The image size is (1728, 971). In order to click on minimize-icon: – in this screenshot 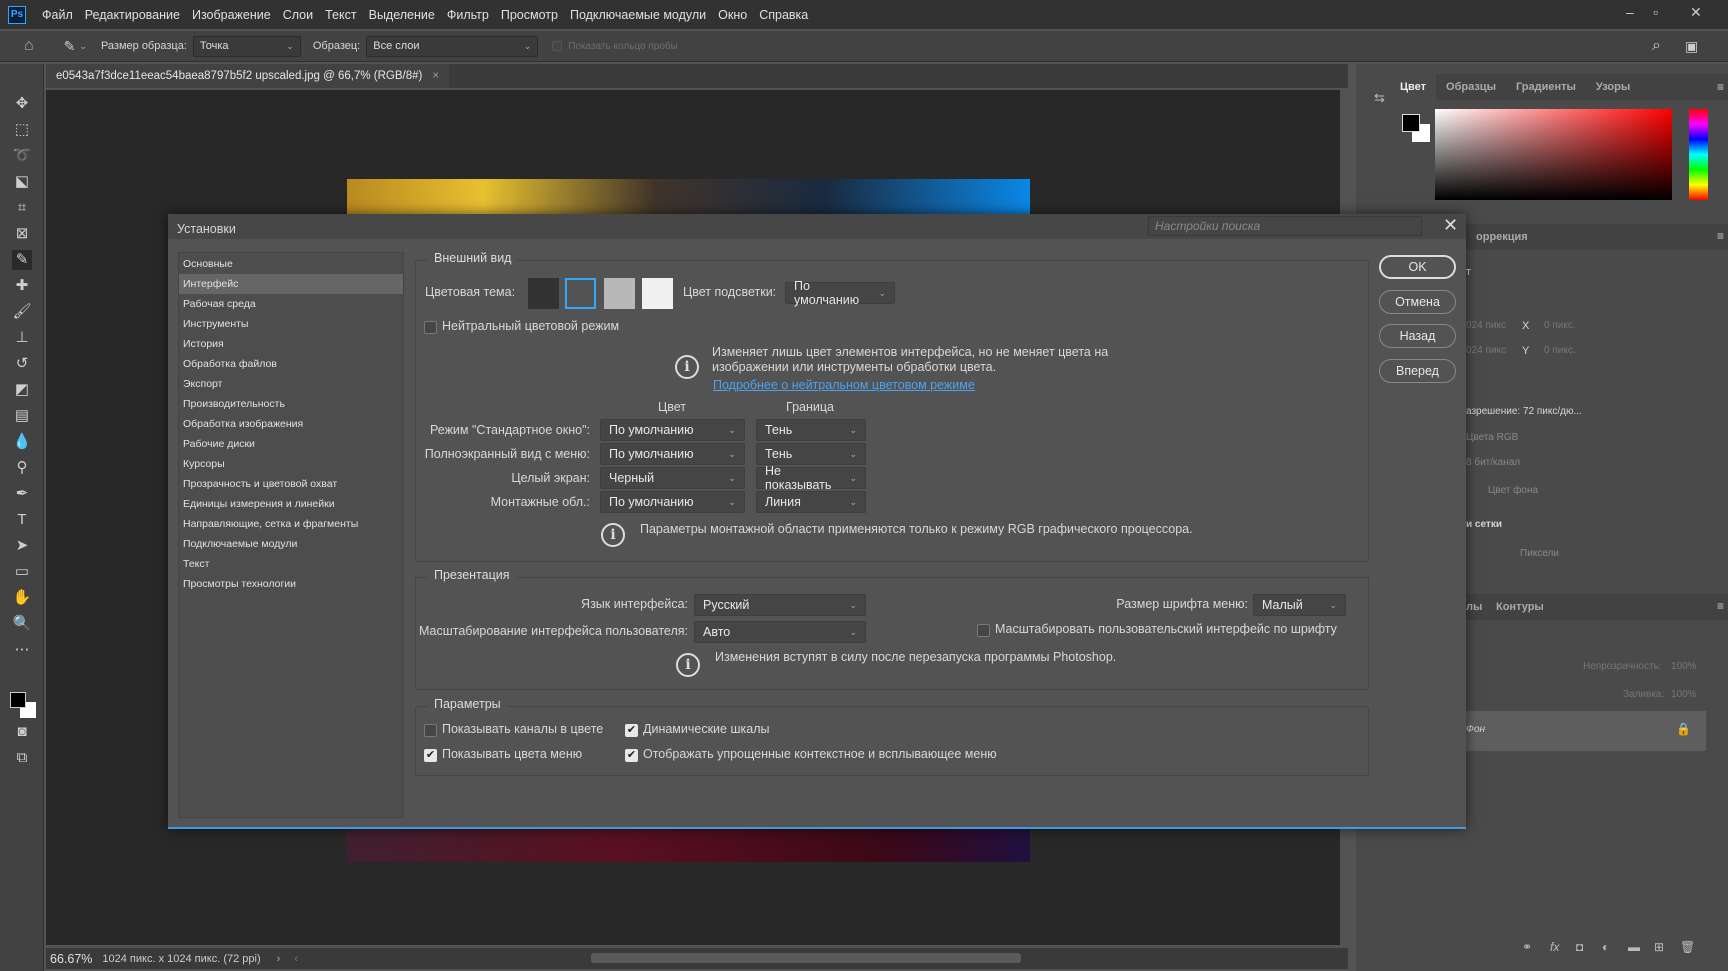, I will do `click(1630, 12)`.